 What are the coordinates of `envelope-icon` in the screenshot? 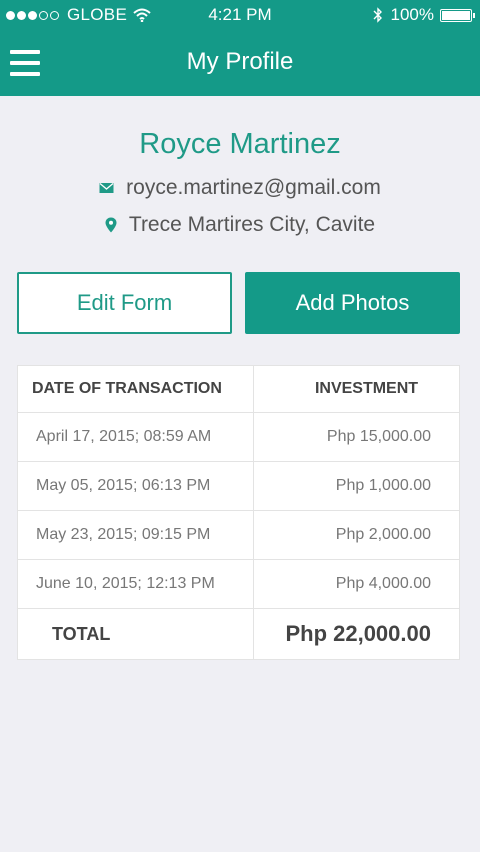 It's located at (106, 188).